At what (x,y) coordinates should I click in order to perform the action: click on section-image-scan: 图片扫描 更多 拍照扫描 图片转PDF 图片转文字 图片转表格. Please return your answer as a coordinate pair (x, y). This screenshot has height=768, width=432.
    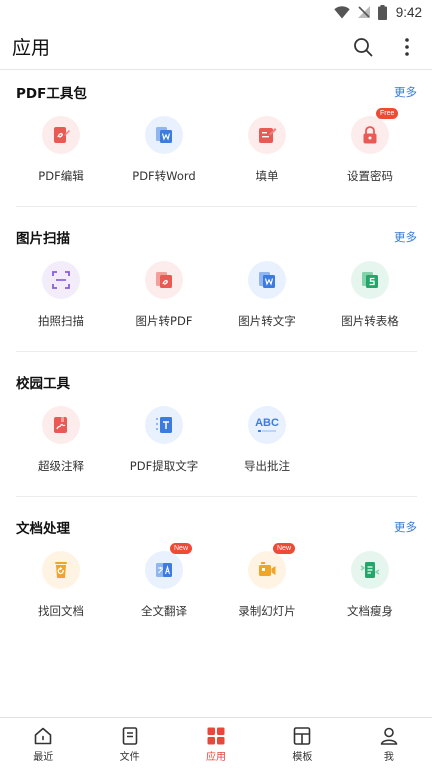
    Looking at the image, I should click on (216, 282).